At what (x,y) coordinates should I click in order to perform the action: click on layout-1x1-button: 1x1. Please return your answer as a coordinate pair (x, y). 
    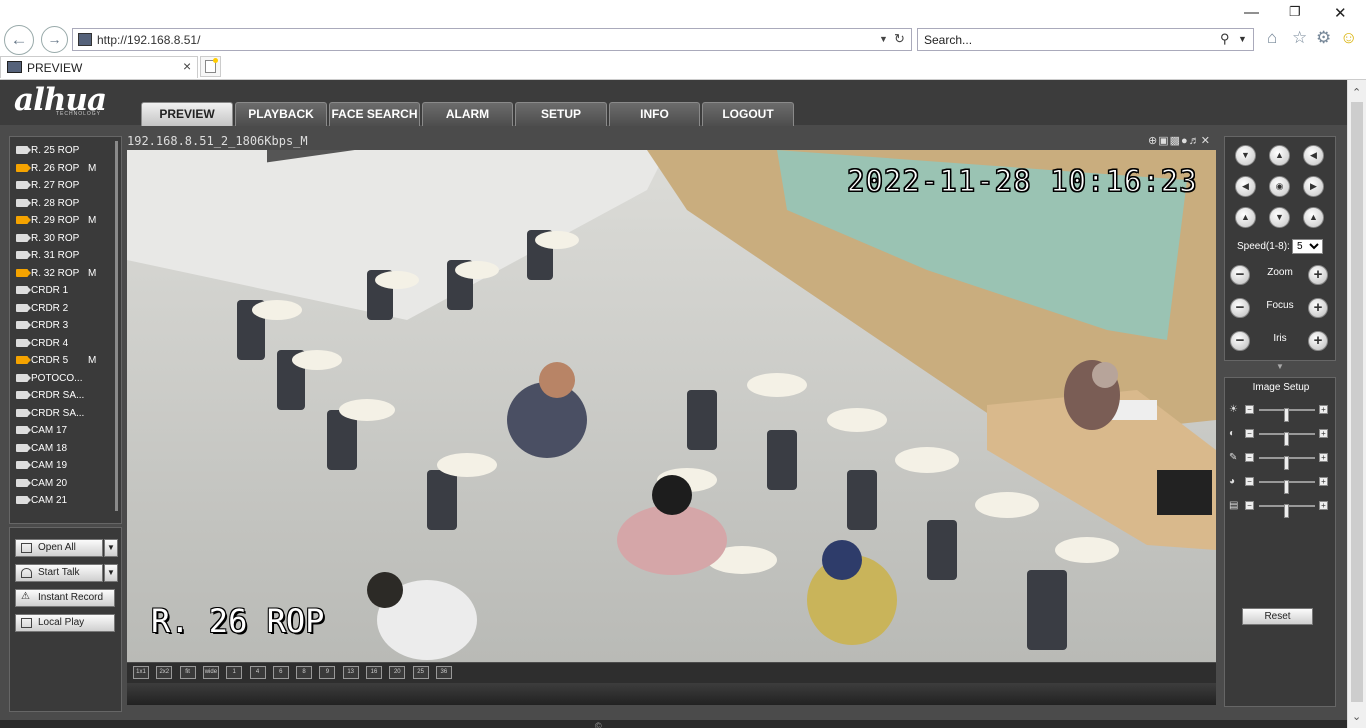
    Looking at the image, I should click on (141, 672).